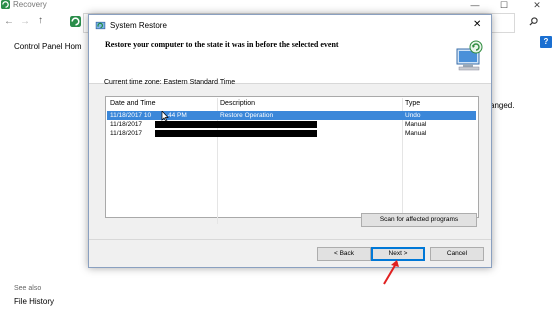  I want to click on dialog-close-button: ✕, so click(477, 24).